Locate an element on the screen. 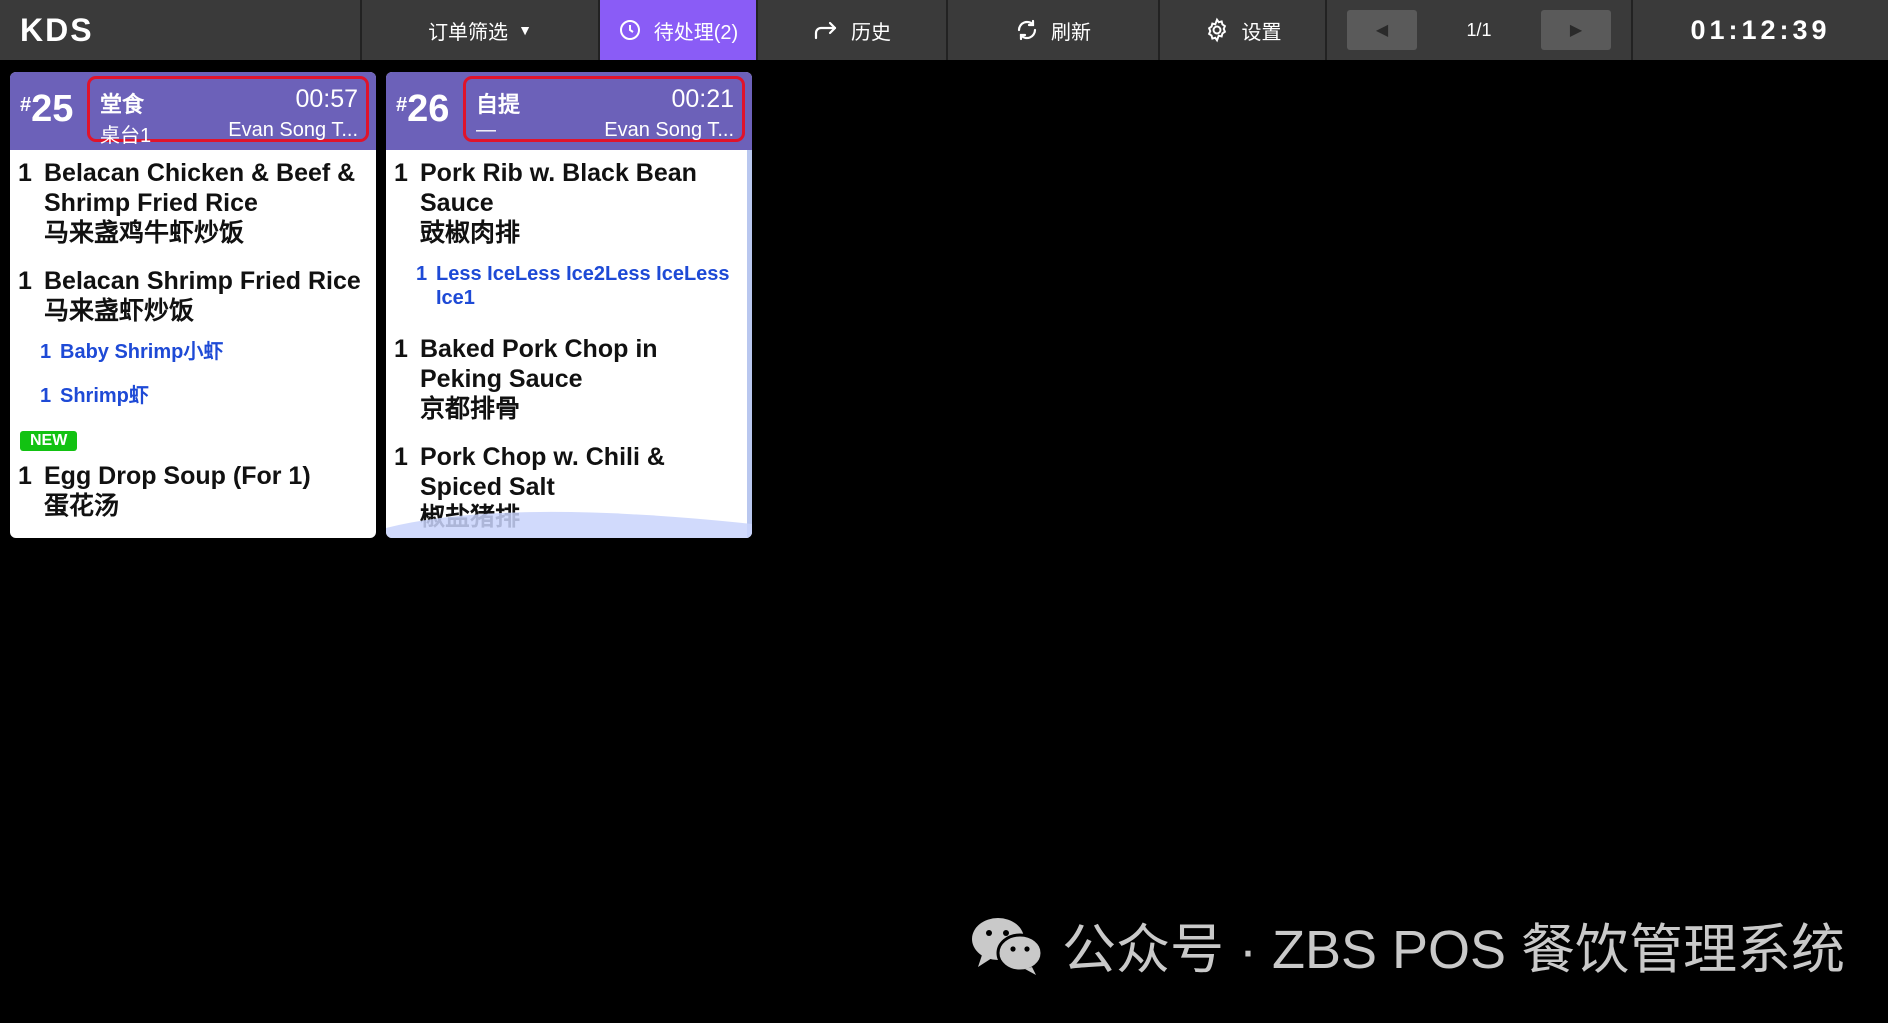  app-logo: KDS is located at coordinates (181, 30).